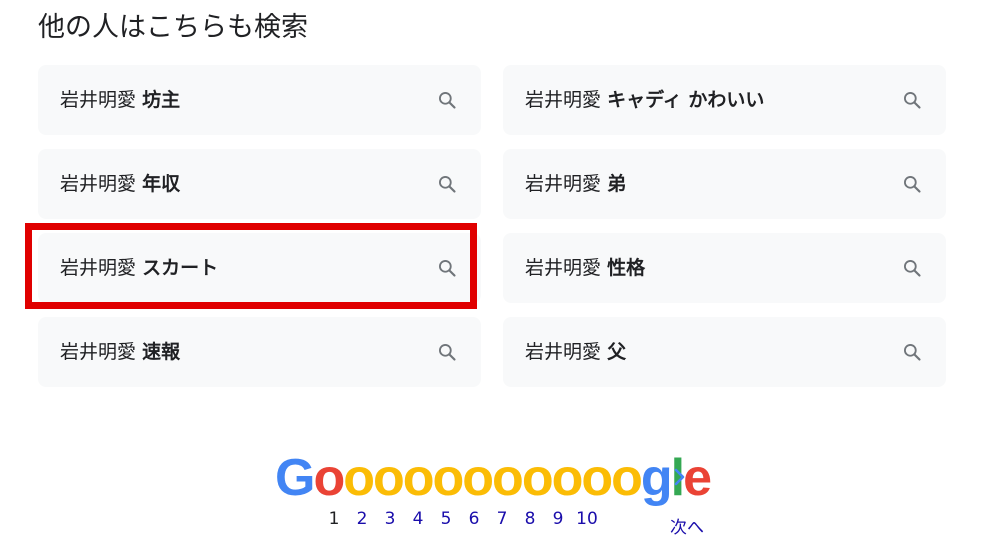  Describe the element at coordinates (139, 268) in the screenshot. I see `chip-query: 岩井明愛 スカート` at that location.